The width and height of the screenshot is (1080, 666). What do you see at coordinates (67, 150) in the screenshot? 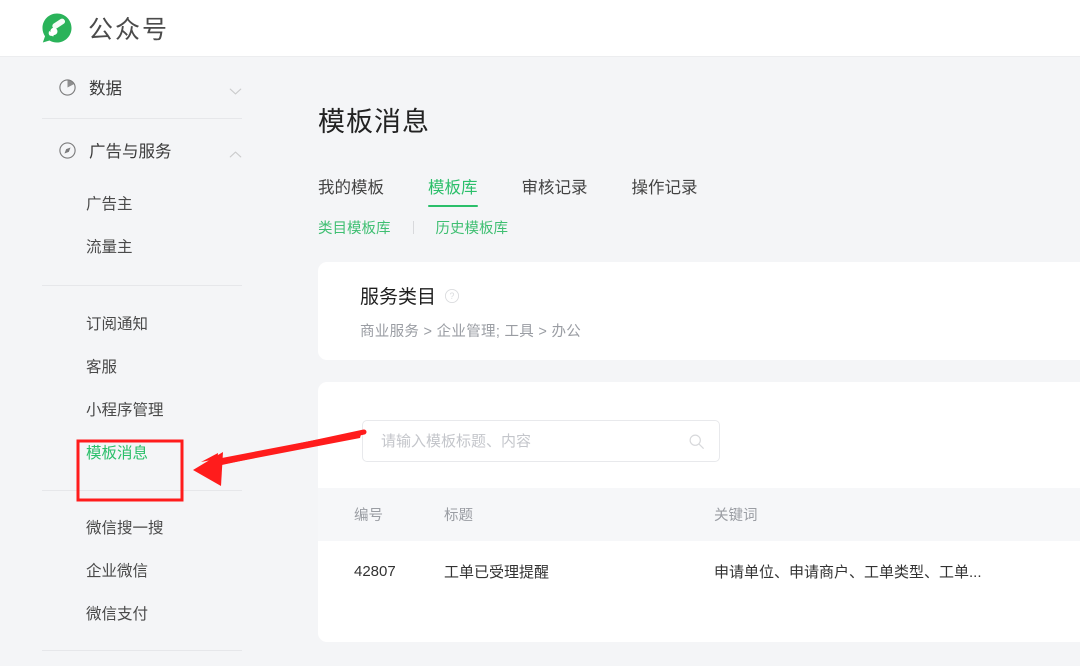
I see `compass-icon` at bounding box center [67, 150].